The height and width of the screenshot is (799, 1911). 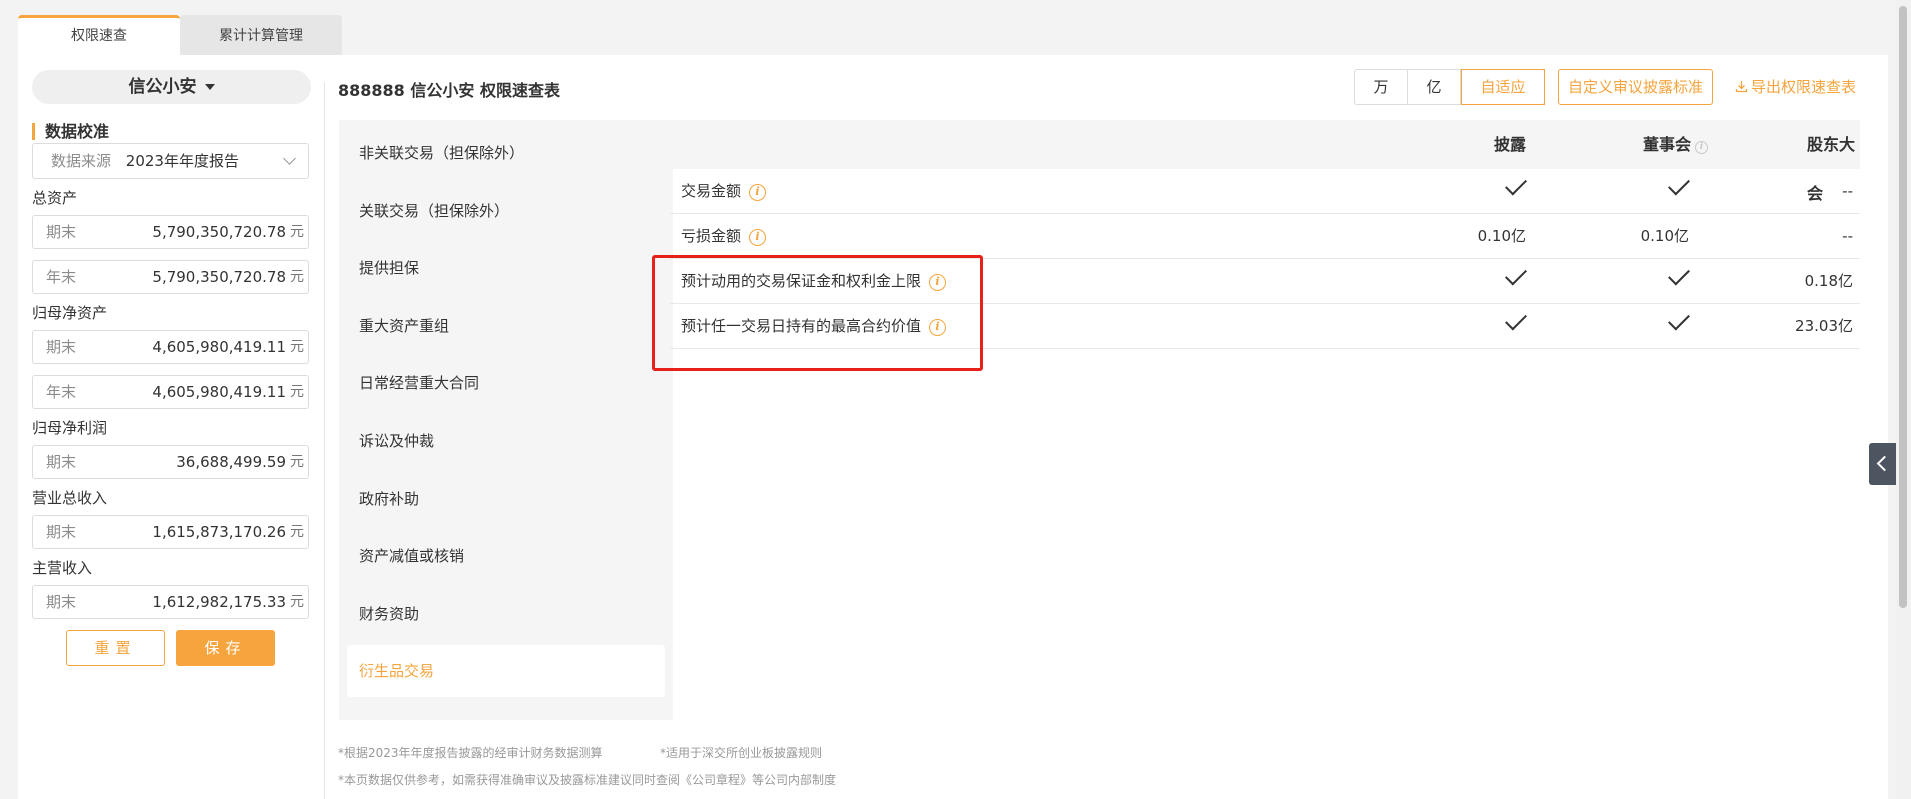 What do you see at coordinates (99, 35) in the screenshot?
I see `tab-quick-lookup: 权限速查` at bounding box center [99, 35].